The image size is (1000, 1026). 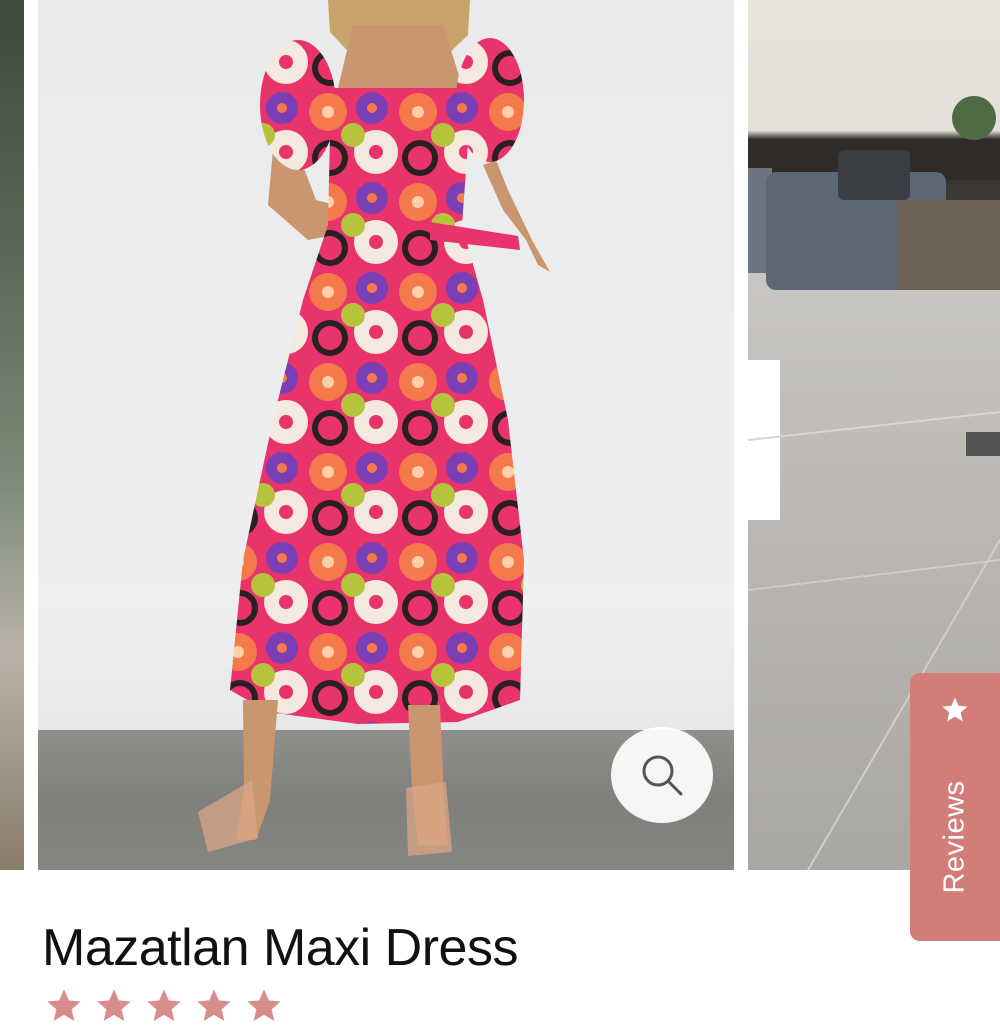 What do you see at coordinates (955, 709) in the screenshot?
I see `star-icon` at bounding box center [955, 709].